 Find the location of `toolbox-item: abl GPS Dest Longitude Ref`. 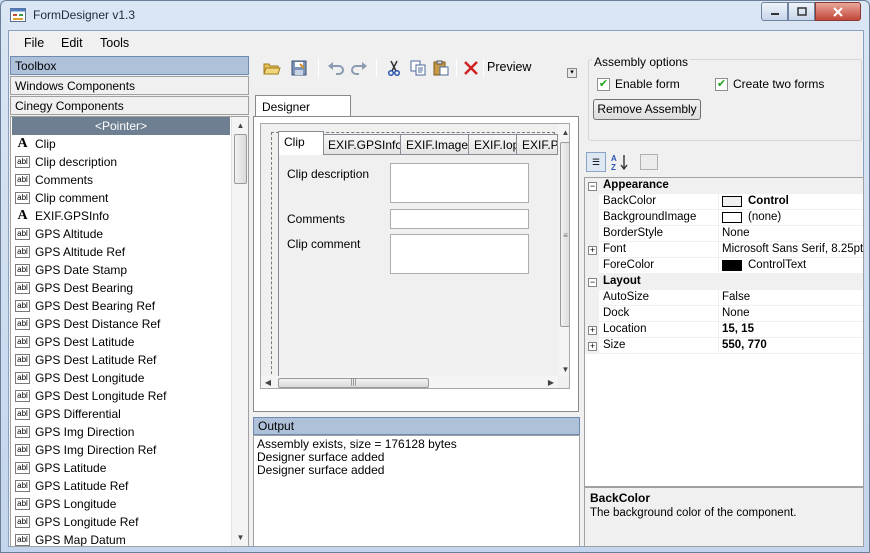

toolbox-item: abl GPS Dest Longitude Ref is located at coordinates (121, 396).